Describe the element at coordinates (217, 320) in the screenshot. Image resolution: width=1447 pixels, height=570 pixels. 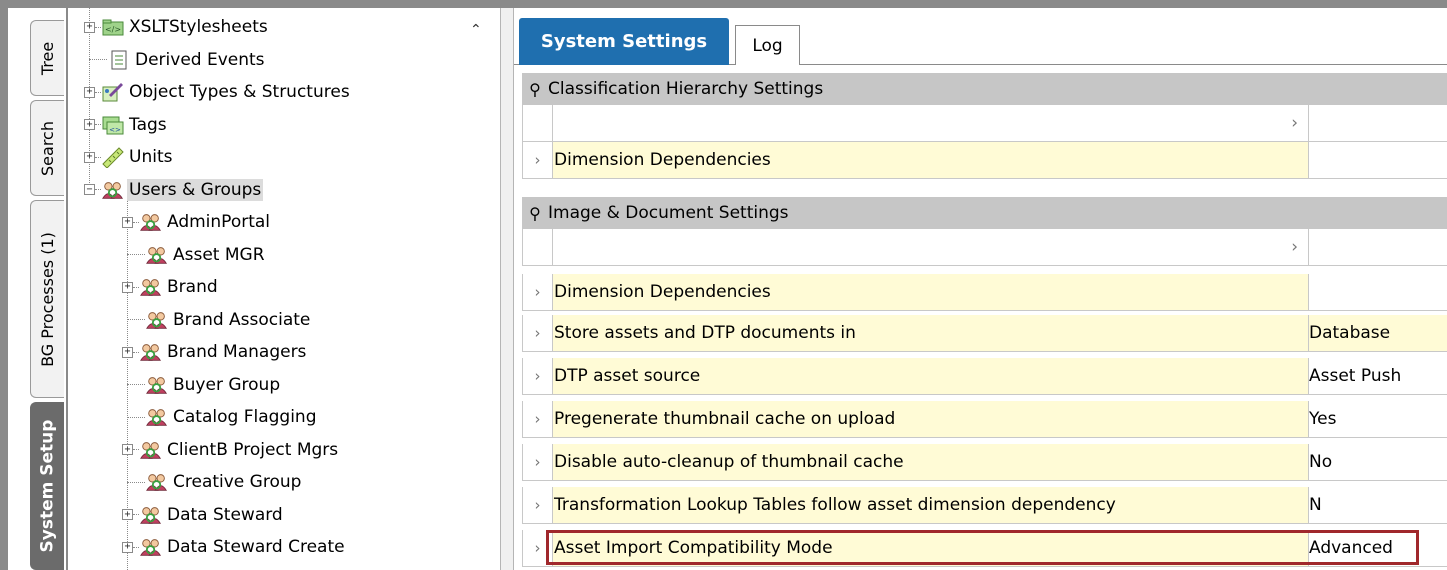
I see `tree-item: Brand Associate` at that location.